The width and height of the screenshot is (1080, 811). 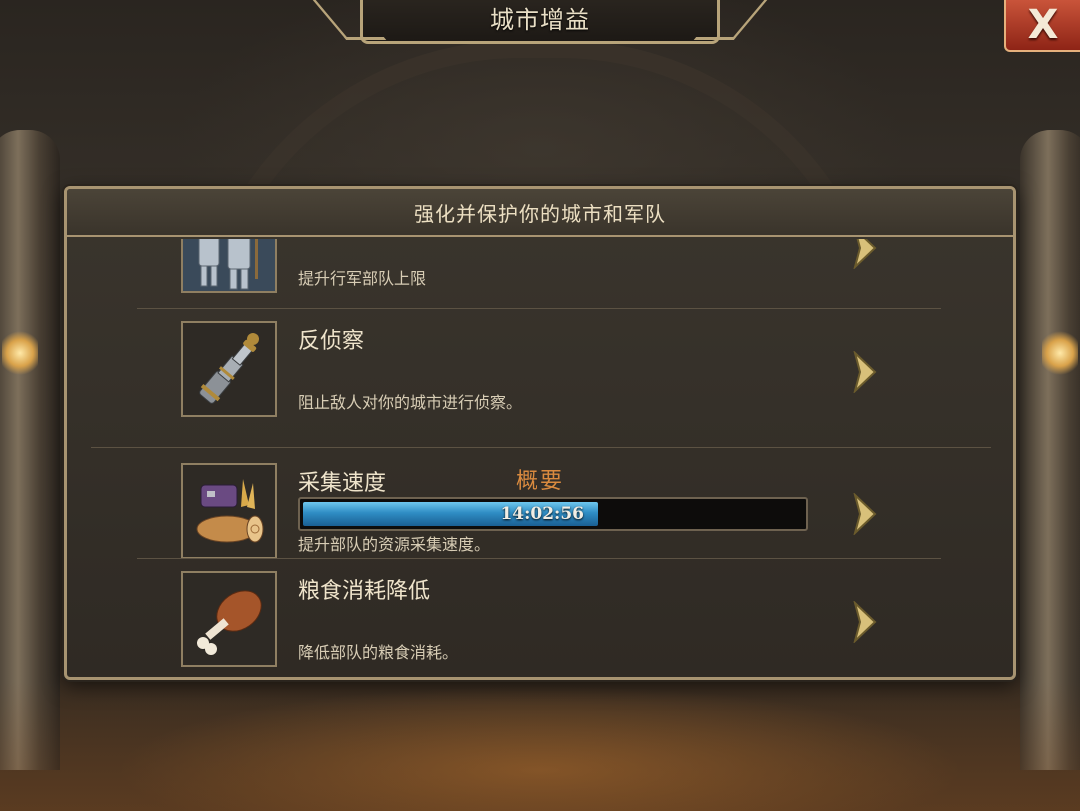 What do you see at coordinates (331, 341) in the screenshot?
I see `item-name: 反侦察` at bounding box center [331, 341].